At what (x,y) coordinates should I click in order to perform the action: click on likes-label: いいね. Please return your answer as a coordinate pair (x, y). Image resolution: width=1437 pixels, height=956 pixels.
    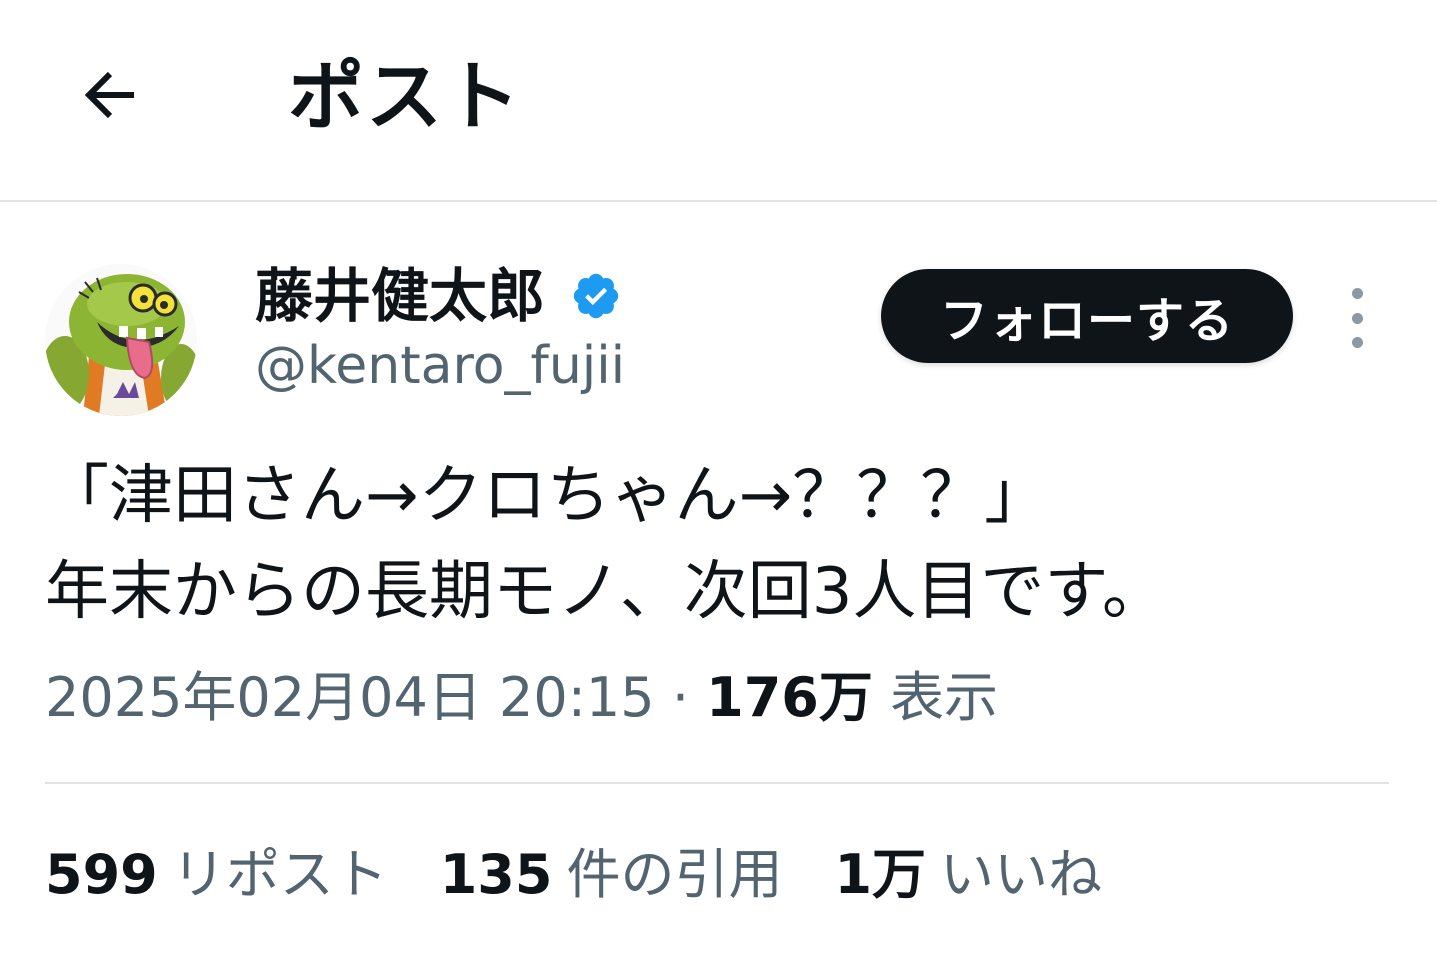
    Looking at the image, I should click on (1021, 874).